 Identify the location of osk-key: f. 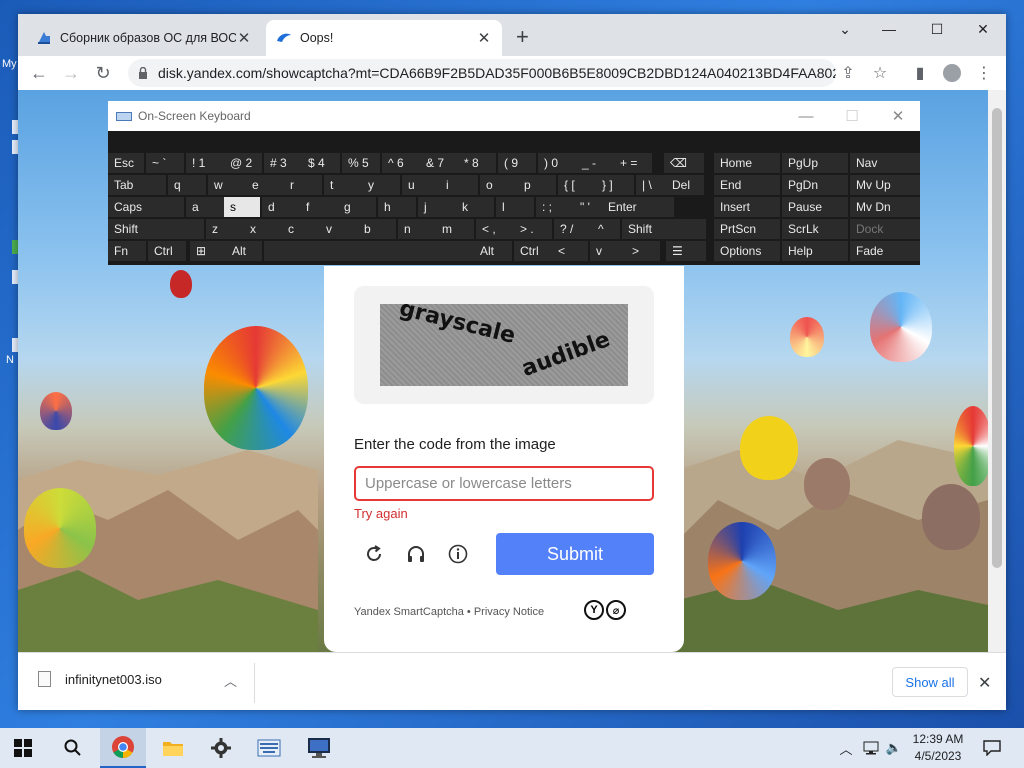
(319, 207).